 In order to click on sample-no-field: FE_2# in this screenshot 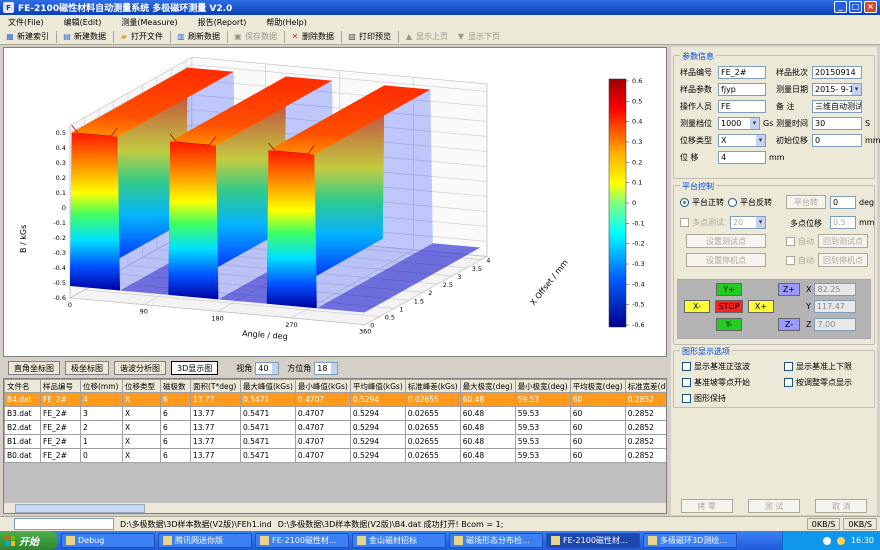, I will do `click(742, 72)`.